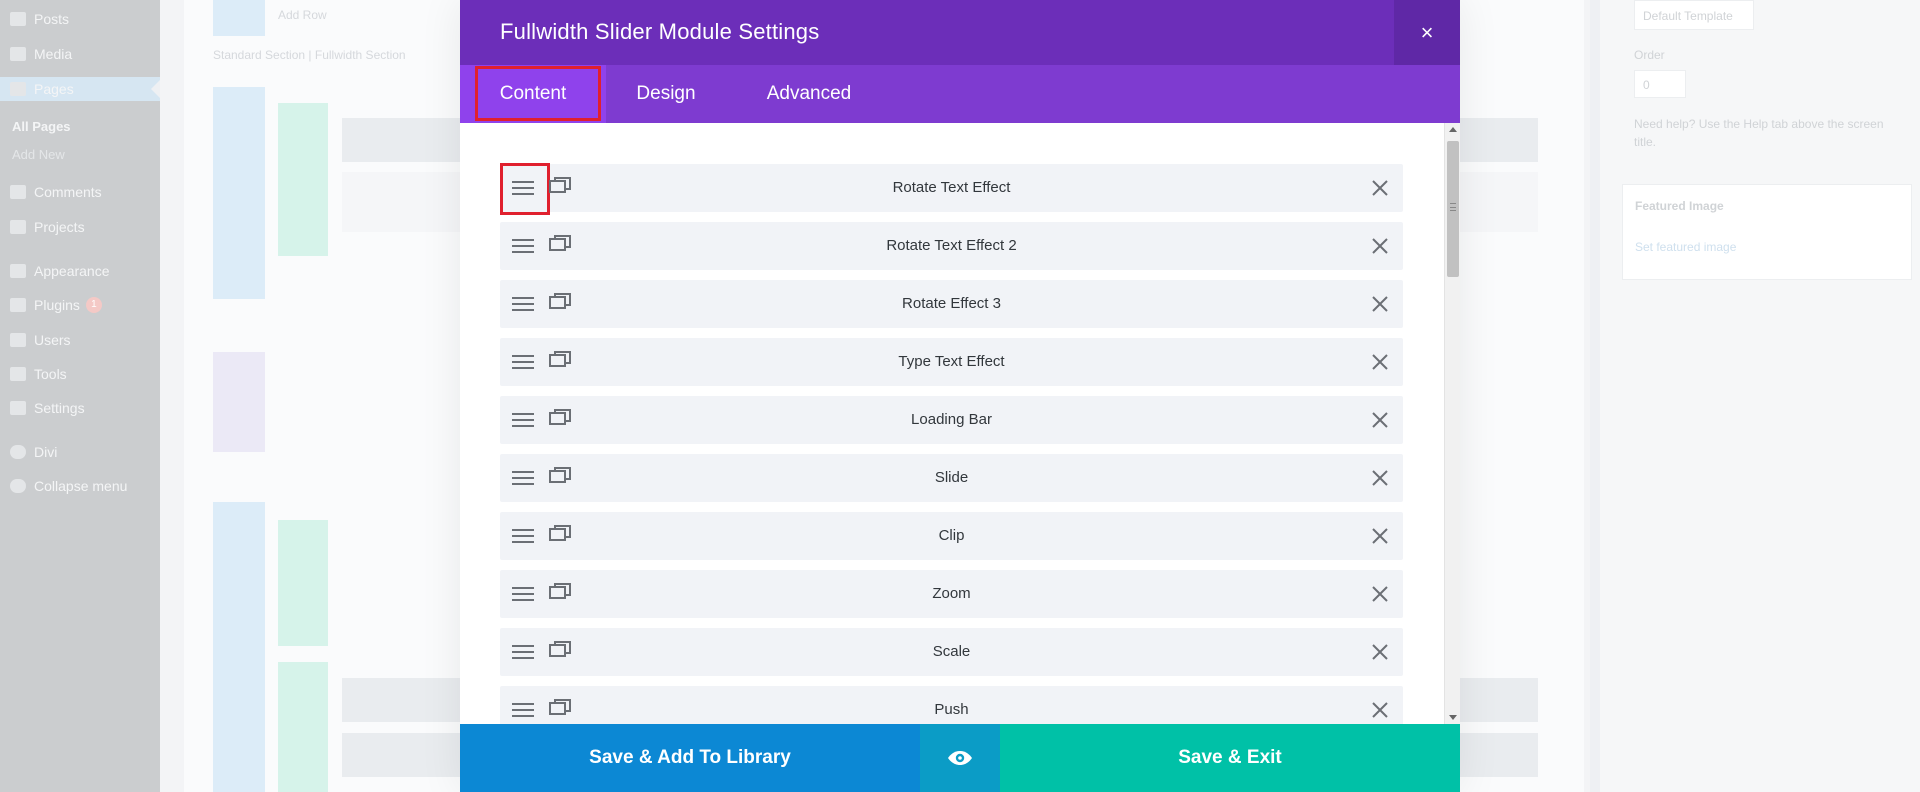 The width and height of the screenshot is (1920, 792). What do you see at coordinates (18, 452) in the screenshot?
I see `divi-icon` at bounding box center [18, 452].